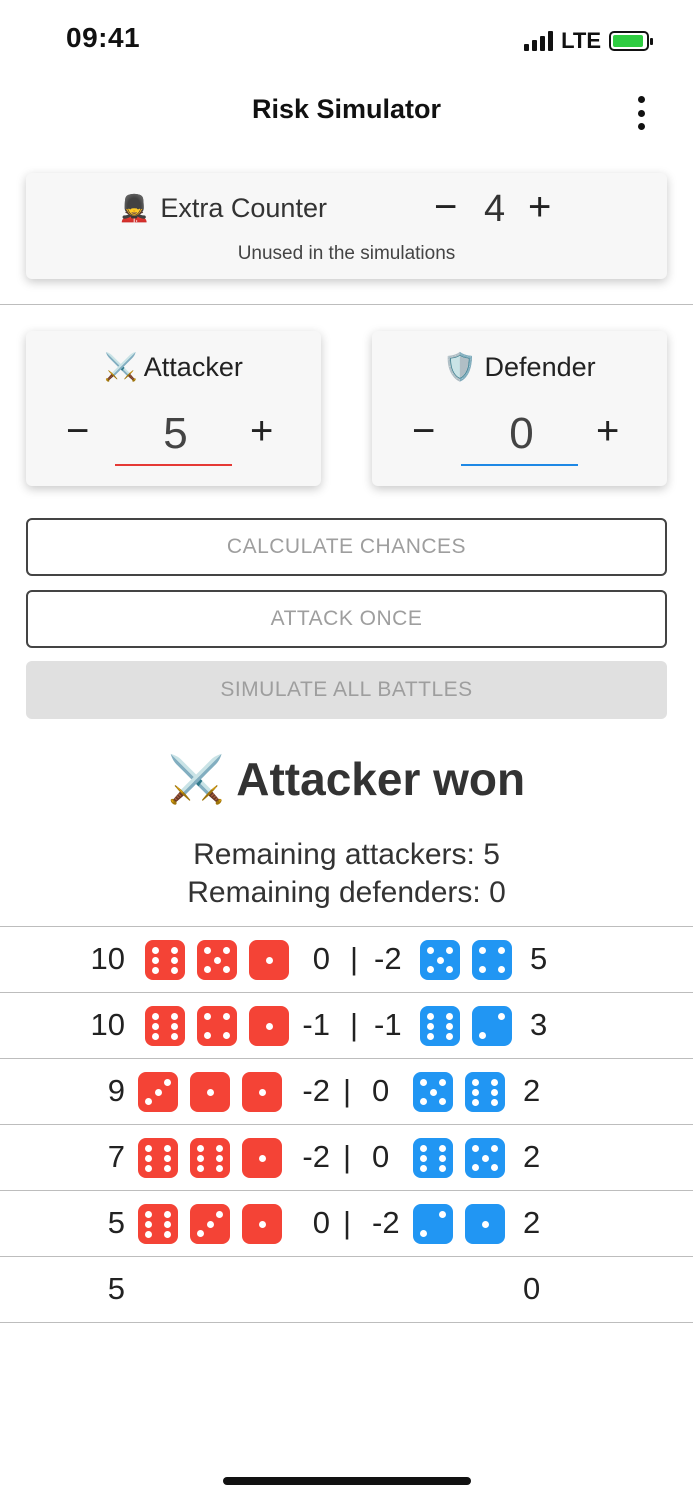 The height and width of the screenshot is (1500, 693). What do you see at coordinates (346, 547) in the screenshot?
I see `calculate-chances-button: CALCULATE CHANCES` at bounding box center [346, 547].